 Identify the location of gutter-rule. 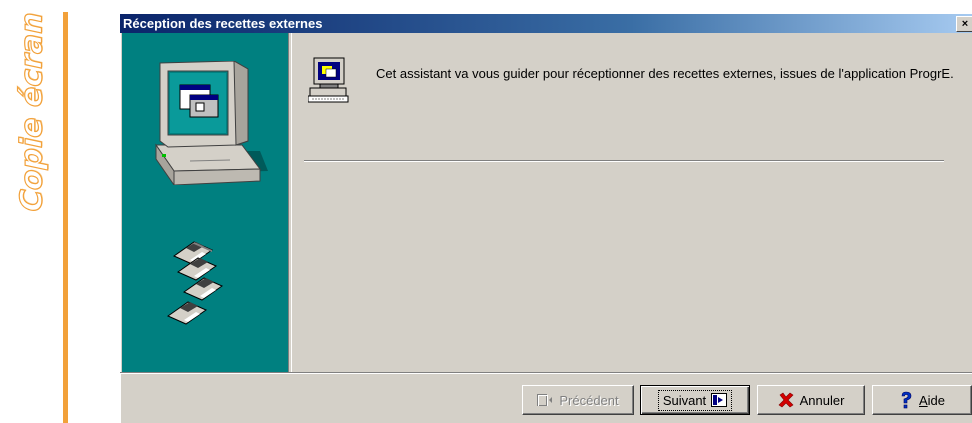
(65, 217).